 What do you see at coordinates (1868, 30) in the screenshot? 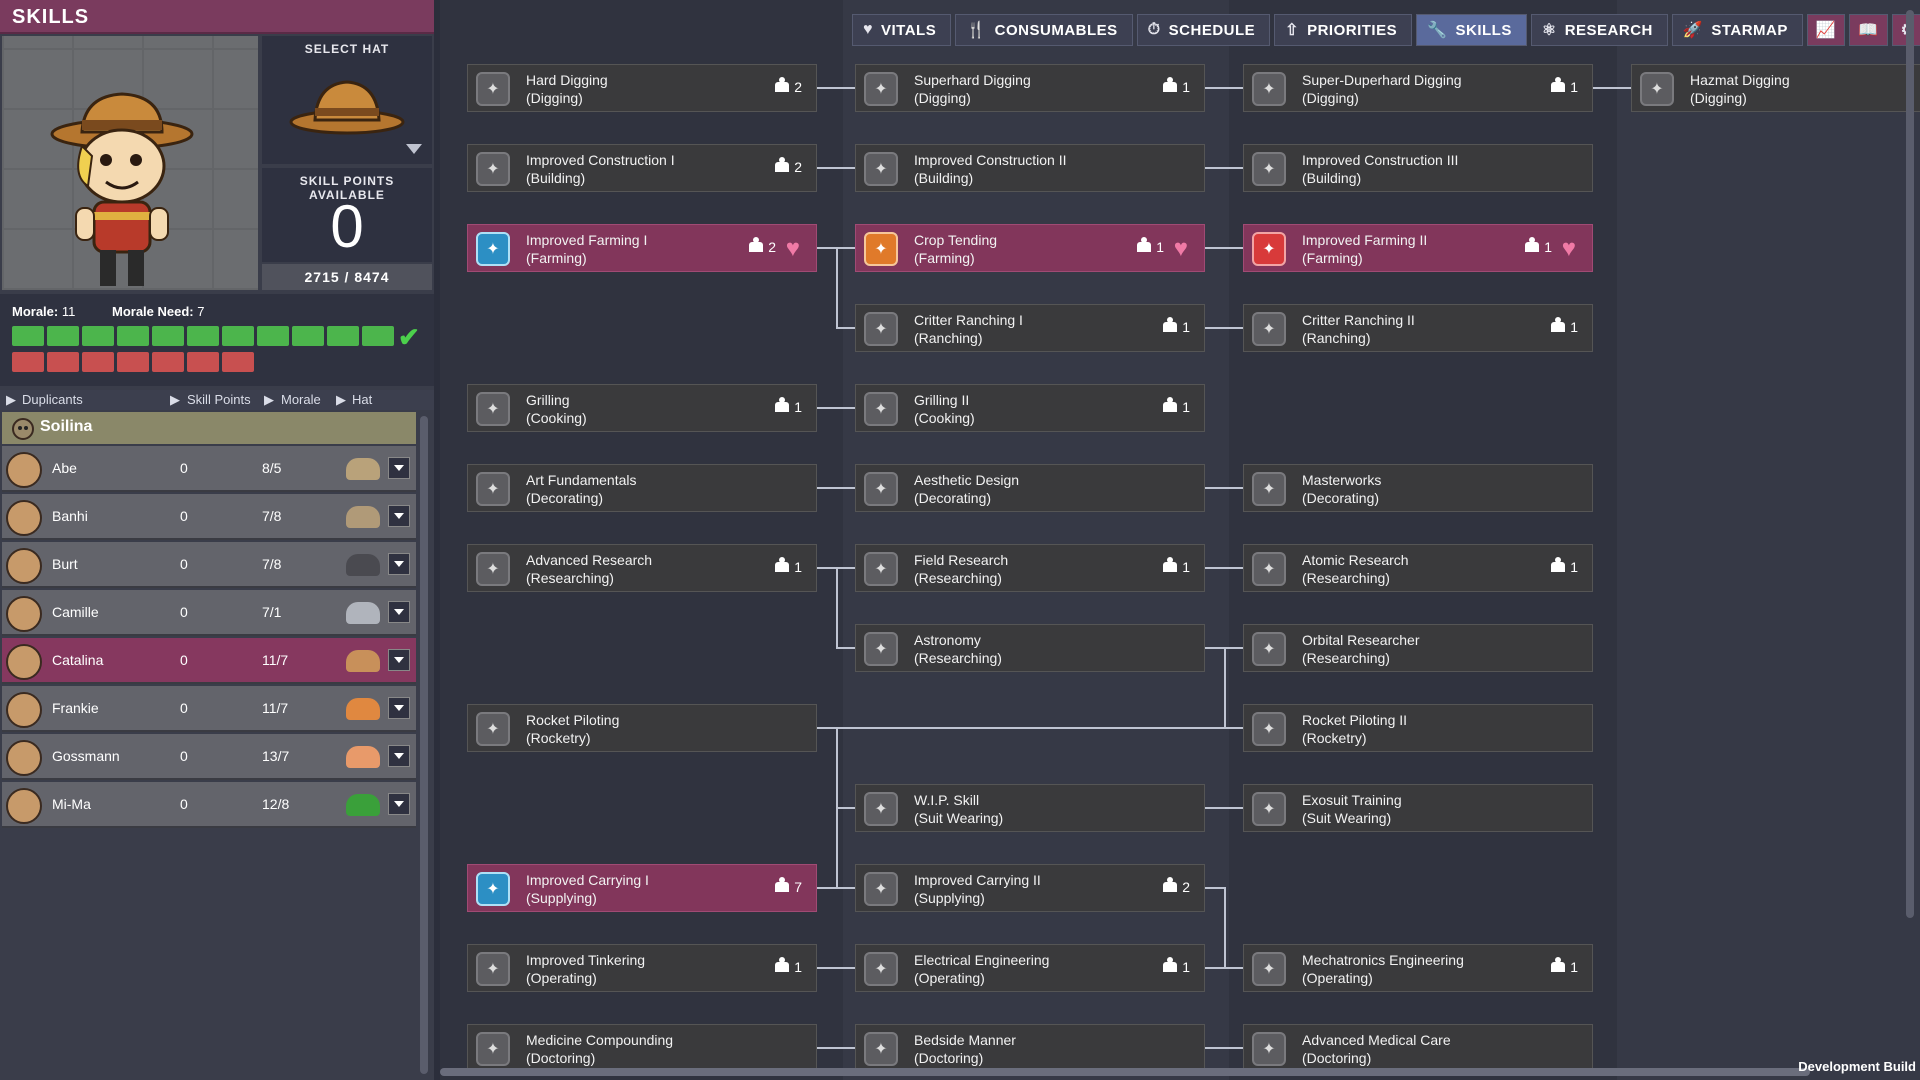
I see `book-button: 📖` at bounding box center [1868, 30].